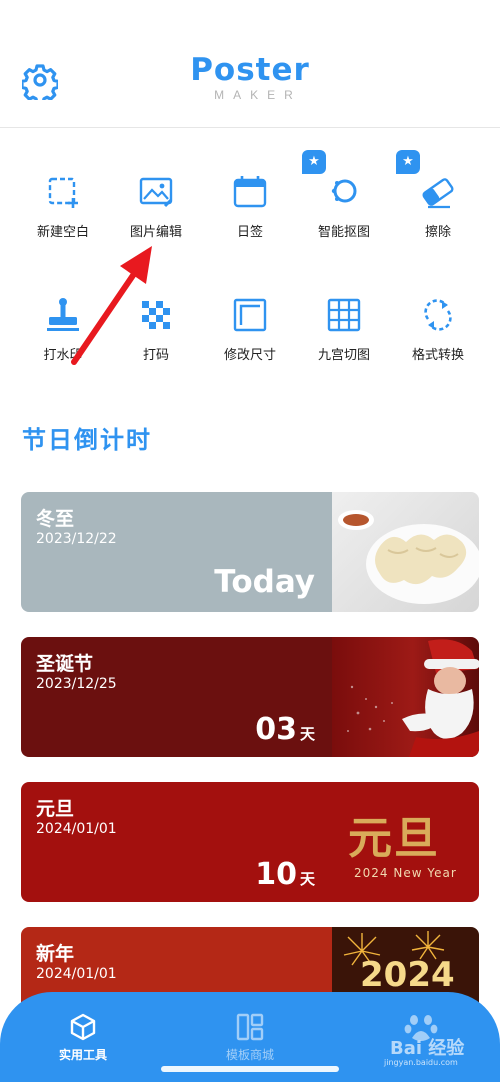 The image size is (500, 1082). Describe the element at coordinates (250, 552) in the screenshot. I see `holiday-card-winter-solstice: 冬至 2023/12/22 Today` at that location.